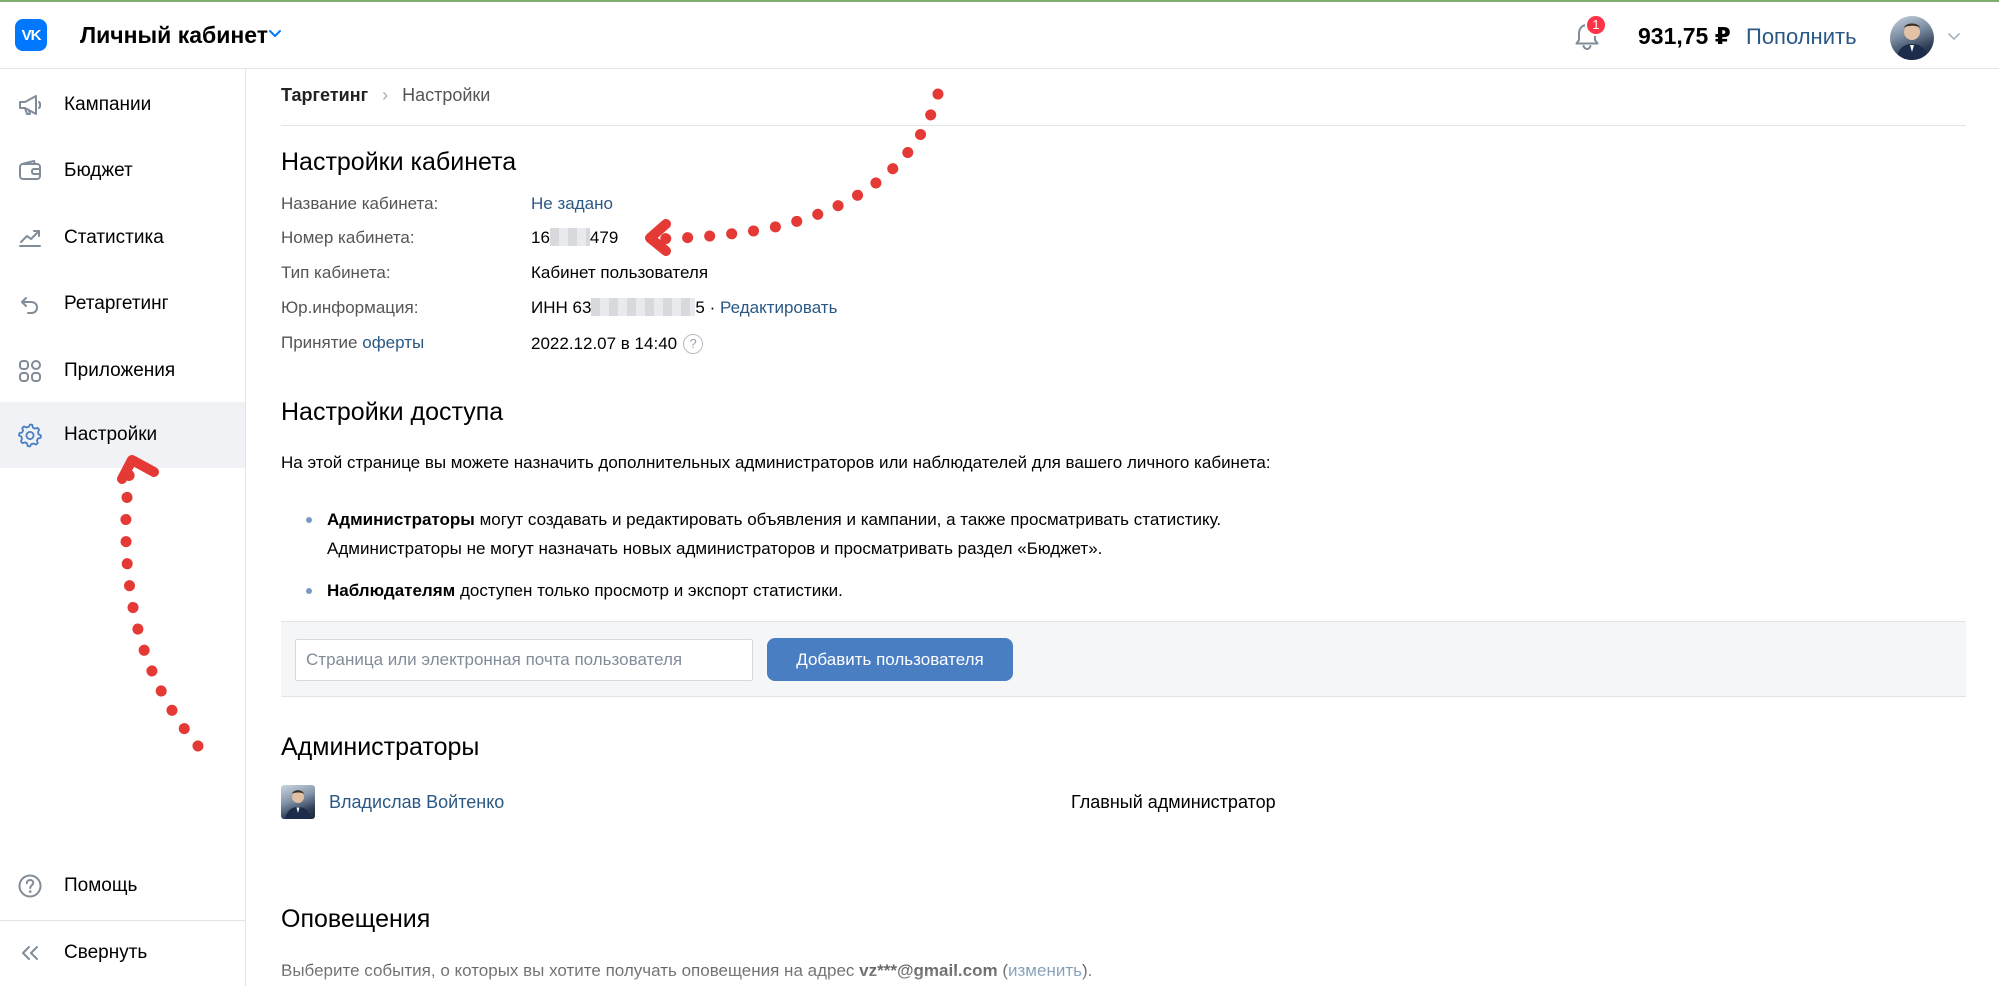 The height and width of the screenshot is (986, 1999). I want to click on cabinet-number-prefix: 16, so click(540, 237).